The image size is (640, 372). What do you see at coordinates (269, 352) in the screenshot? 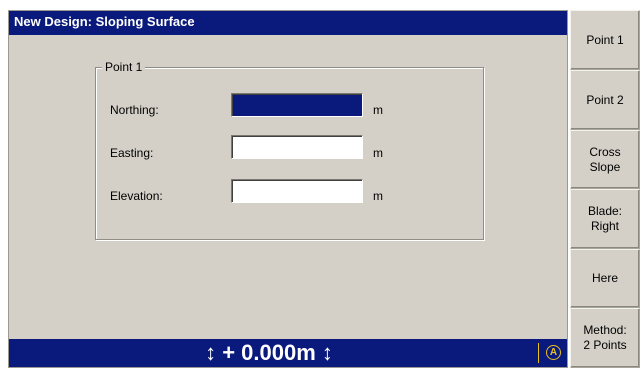
I see `cut-fill-readout: ↕ + 0.000m ↕` at bounding box center [269, 352].